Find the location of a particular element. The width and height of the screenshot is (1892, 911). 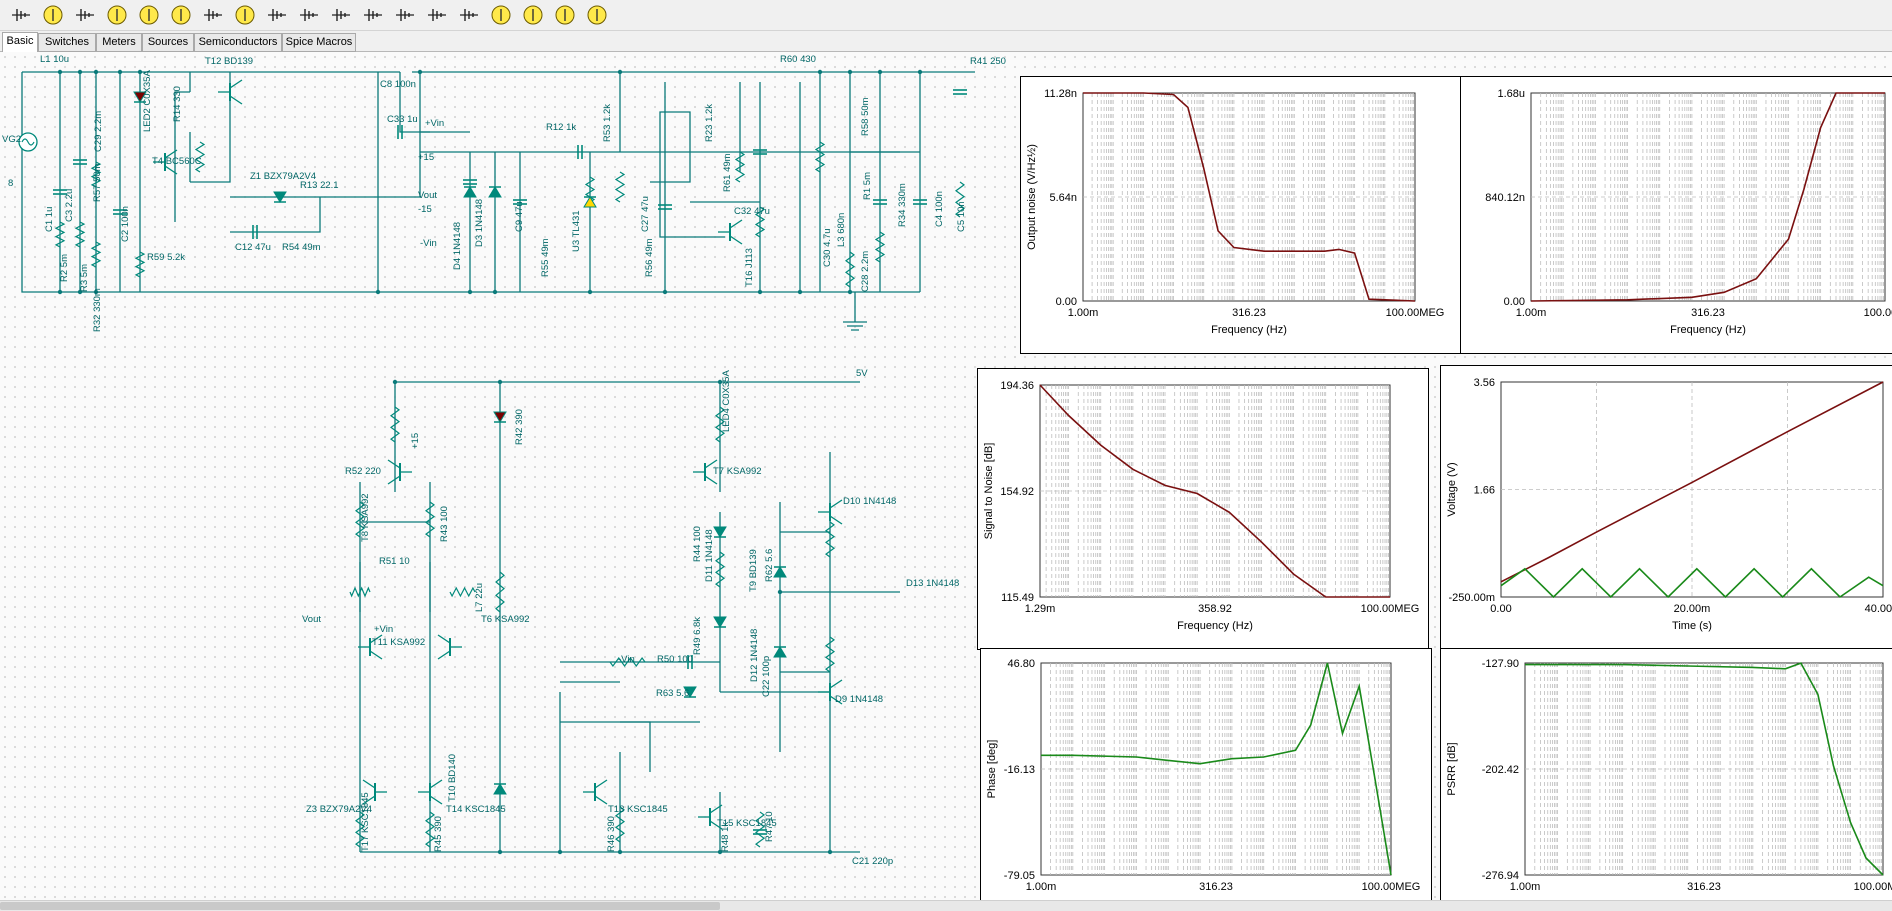

y-tick-label: 3.56 is located at coordinates (1484, 383).